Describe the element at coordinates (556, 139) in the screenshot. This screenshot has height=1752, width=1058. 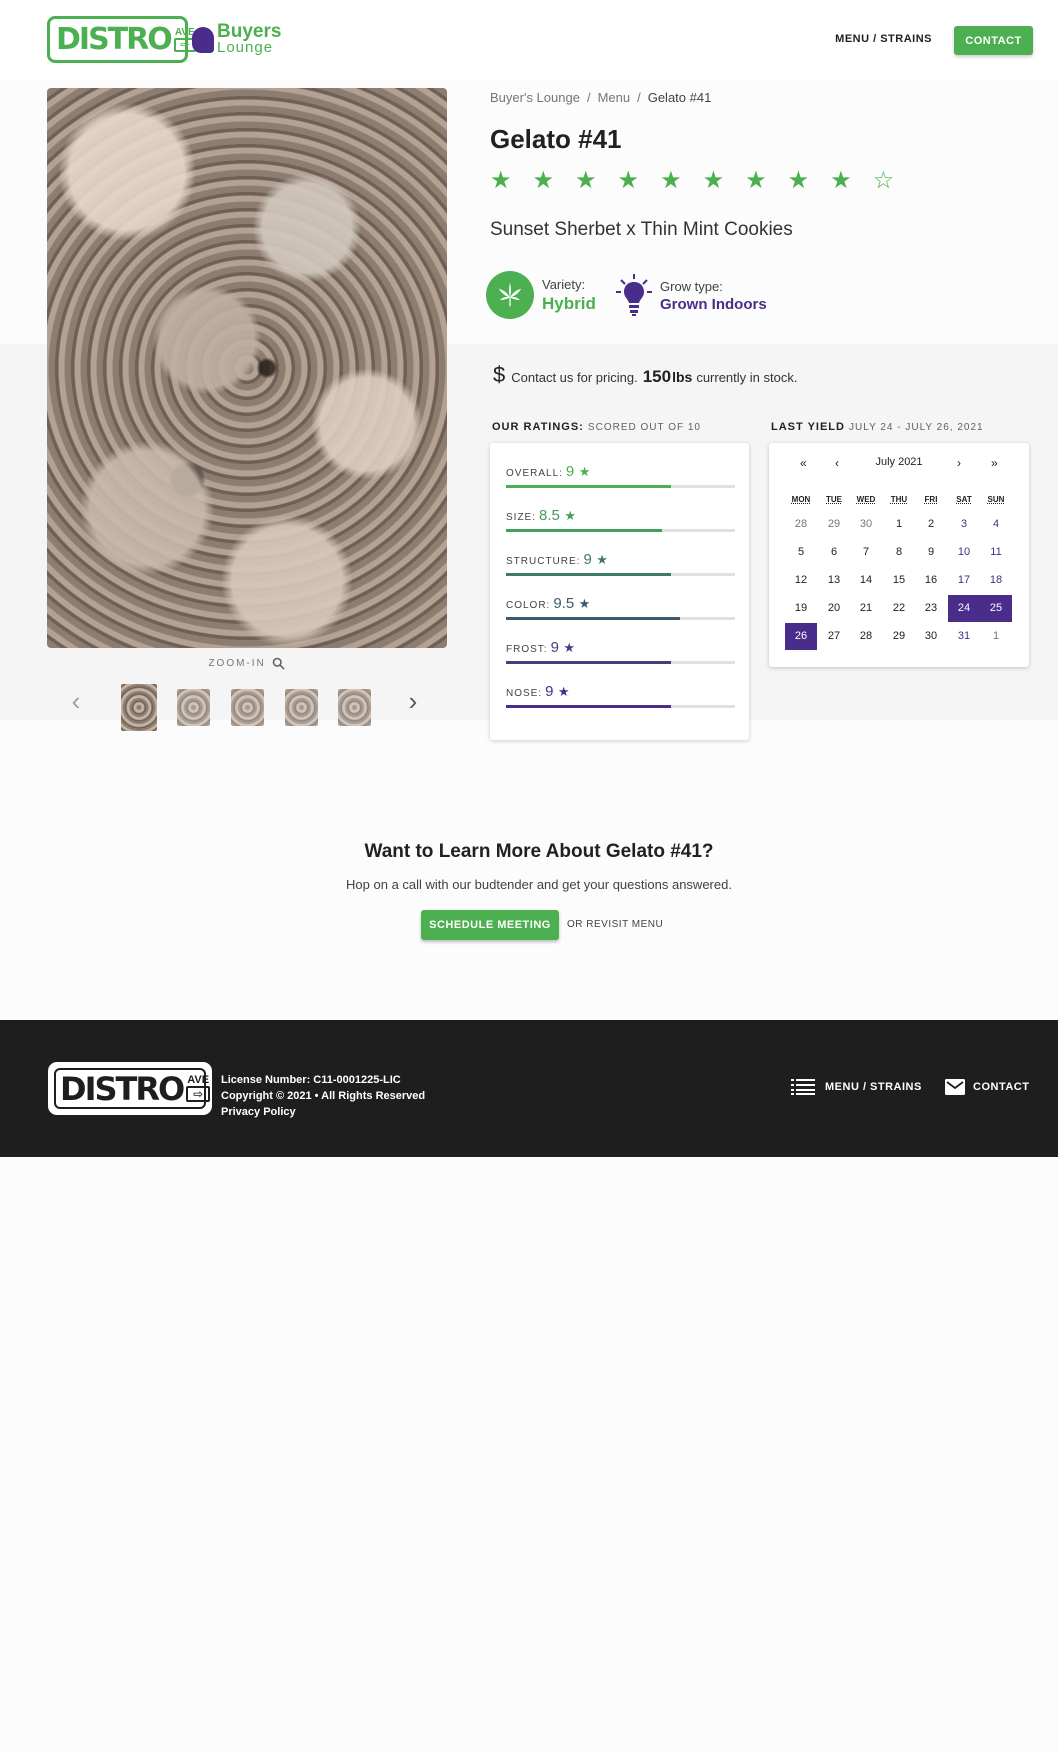
I see `product-title: Gelato #41` at that location.